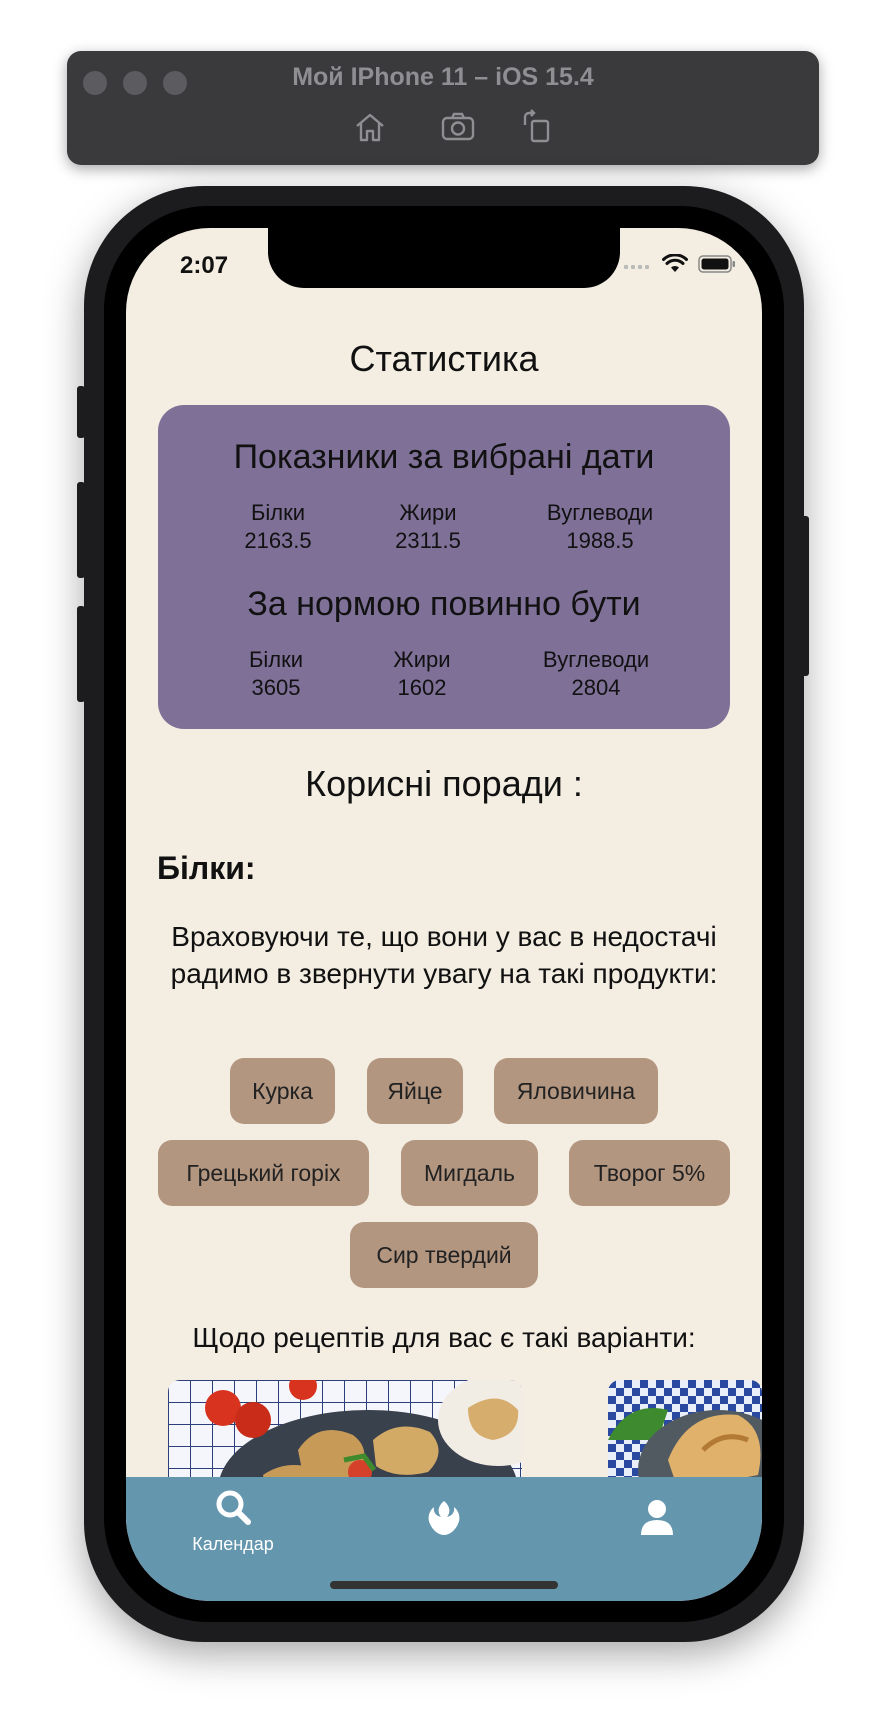  I want to click on screenshot-icon, so click(458, 127).